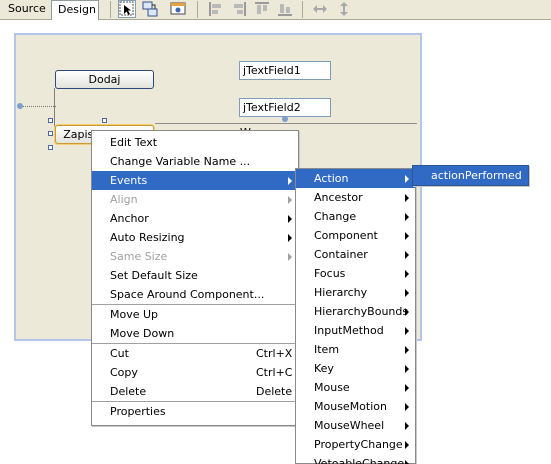  What do you see at coordinates (20, 106) in the screenshot?
I see `anchor-indicator` at bounding box center [20, 106].